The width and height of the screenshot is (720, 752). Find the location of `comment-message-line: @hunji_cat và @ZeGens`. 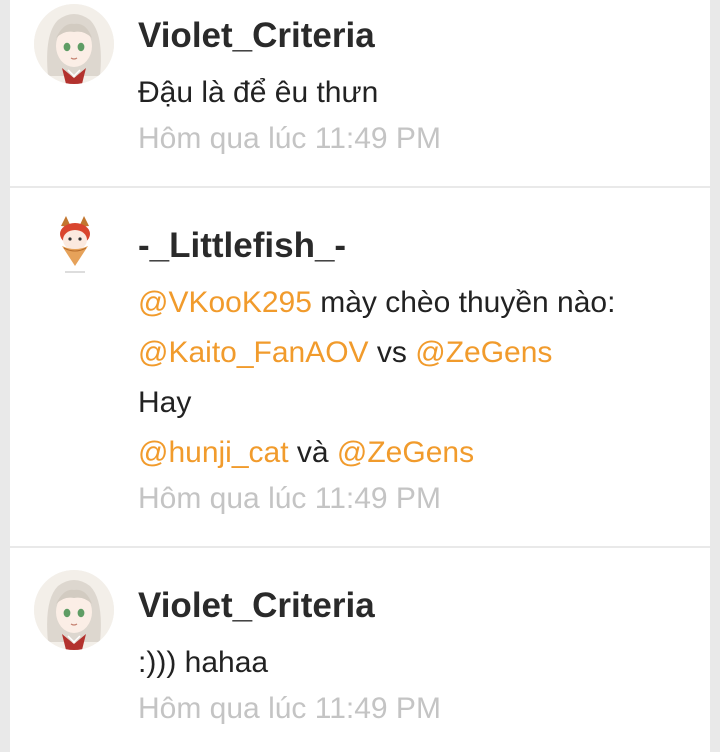

comment-message-line: @hunji_cat và @ZeGens is located at coordinates (306, 453).